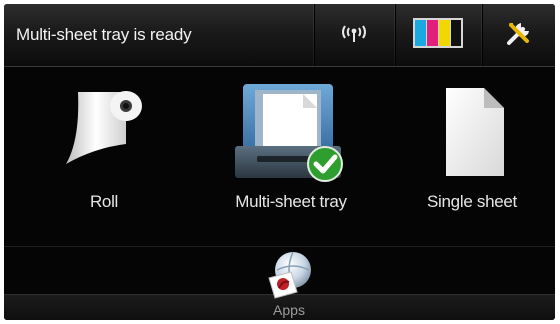 The width and height of the screenshot is (560, 324). Describe the element at coordinates (472, 132) in the screenshot. I see `single-sheet-icon` at that location.